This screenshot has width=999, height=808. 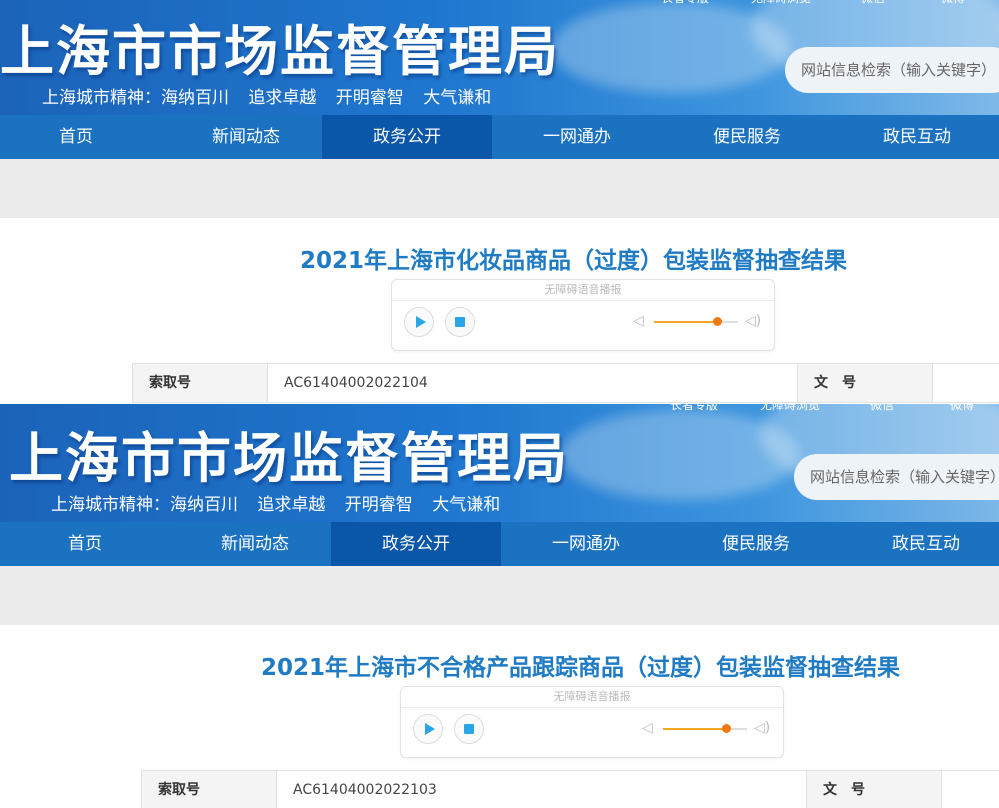 I want to click on index-value: AC61404002022104, so click(x=532, y=383).